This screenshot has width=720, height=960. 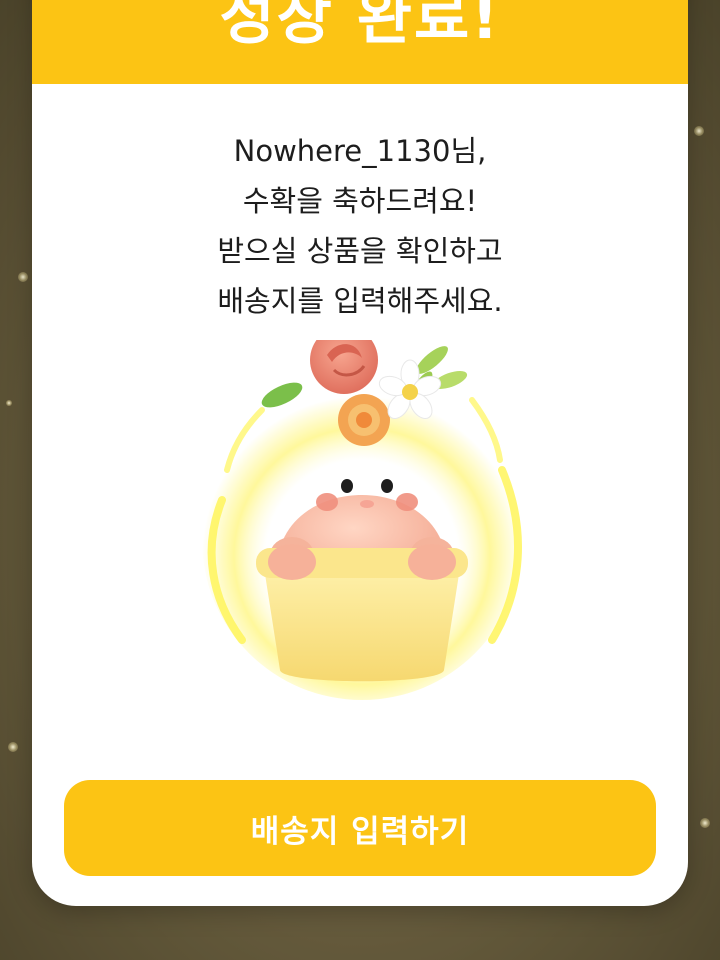 I want to click on message-line-congrats: 수확을 축하드려요!, so click(x=360, y=201).